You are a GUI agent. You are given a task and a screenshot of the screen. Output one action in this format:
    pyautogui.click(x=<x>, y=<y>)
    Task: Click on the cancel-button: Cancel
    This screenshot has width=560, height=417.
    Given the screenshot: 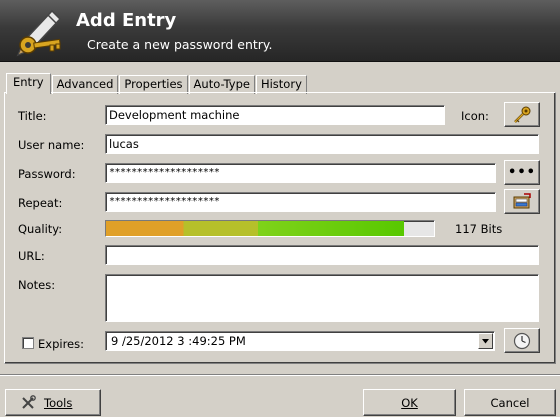 What is the action you would take?
    pyautogui.click(x=510, y=402)
    